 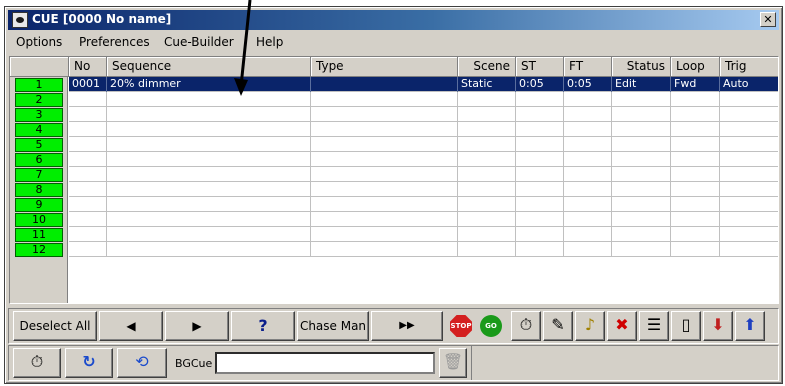 I want to click on menu-preferences: Preferences, so click(x=114, y=42).